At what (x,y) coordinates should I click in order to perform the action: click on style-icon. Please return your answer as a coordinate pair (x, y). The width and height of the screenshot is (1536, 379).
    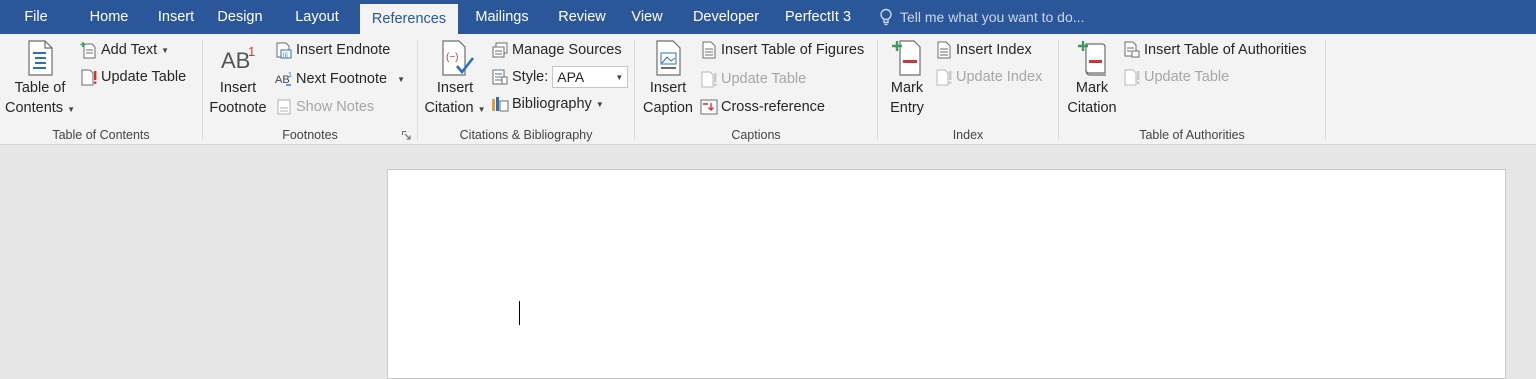
    Looking at the image, I should click on (500, 77).